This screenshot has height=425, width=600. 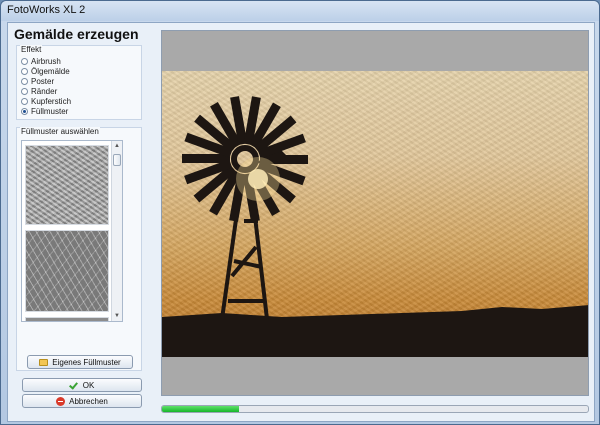 What do you see at coordinates (116, 231) in the screenshot?
I see `pattern-scrollbar: ▲ ▼` at bounding box center [116, 231].